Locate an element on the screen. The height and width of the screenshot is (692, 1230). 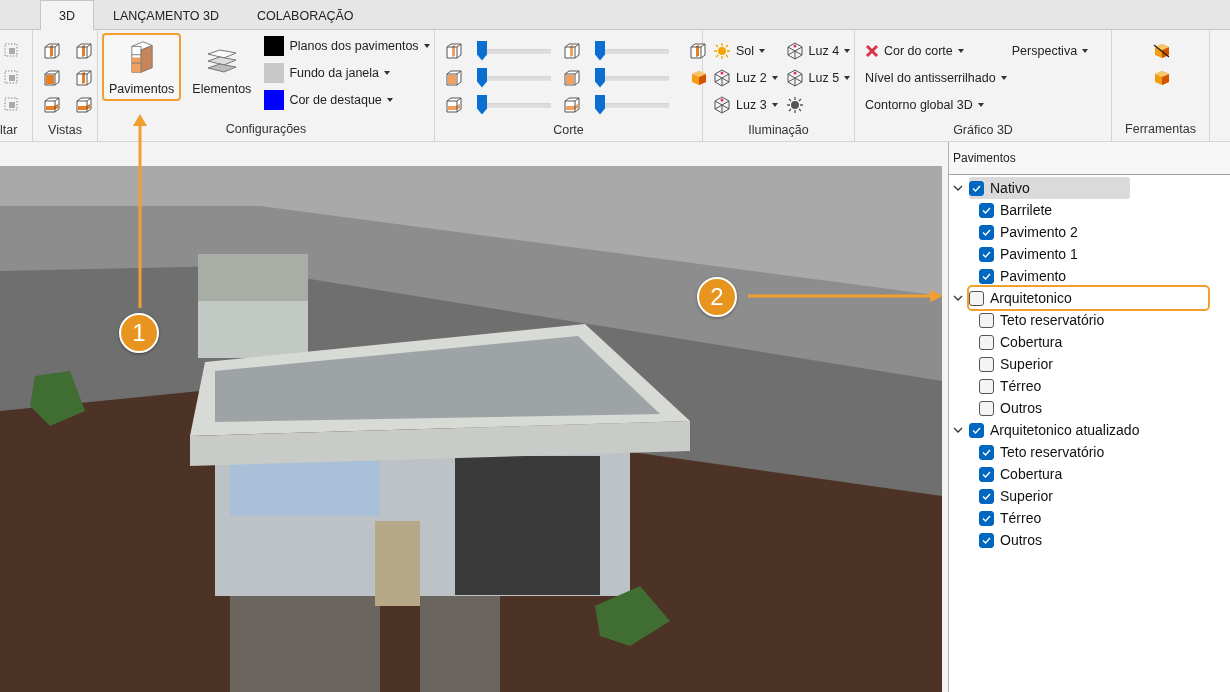
panel-title: Pavimentos is located at coordinates (1089, 158).